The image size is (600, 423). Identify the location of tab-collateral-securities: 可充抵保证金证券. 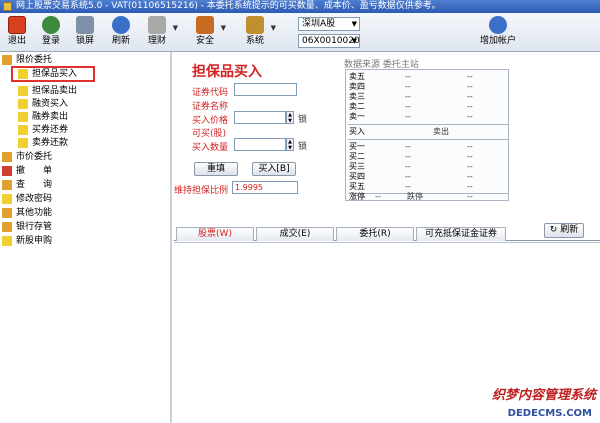
(461, 234).